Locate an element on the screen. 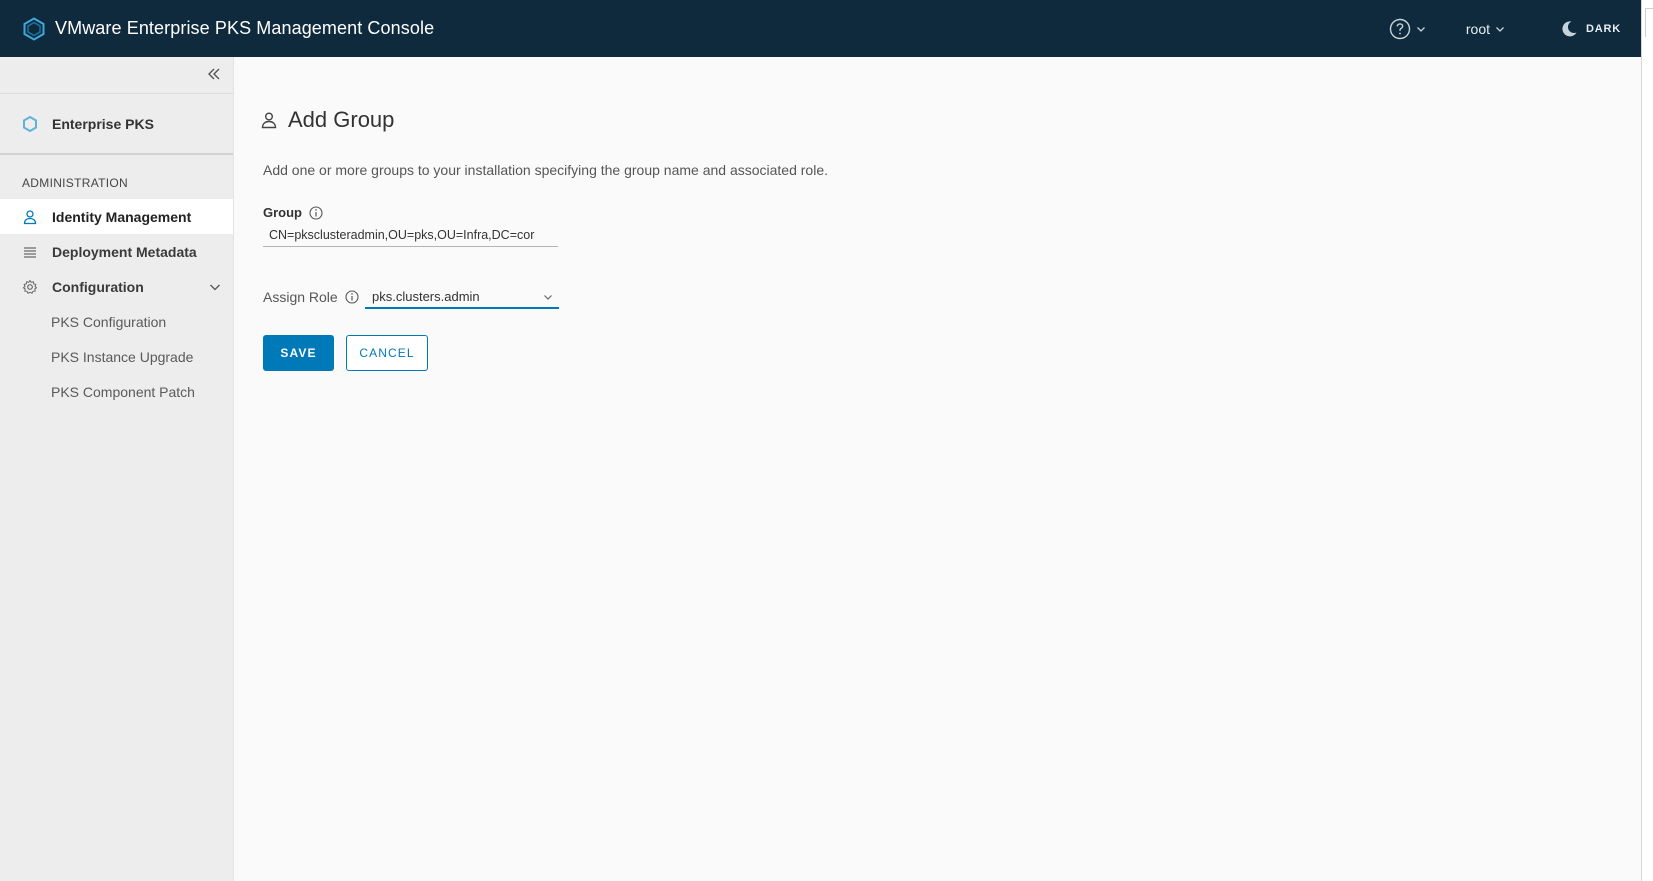  gear-icon is located at coordinates (30, 286).